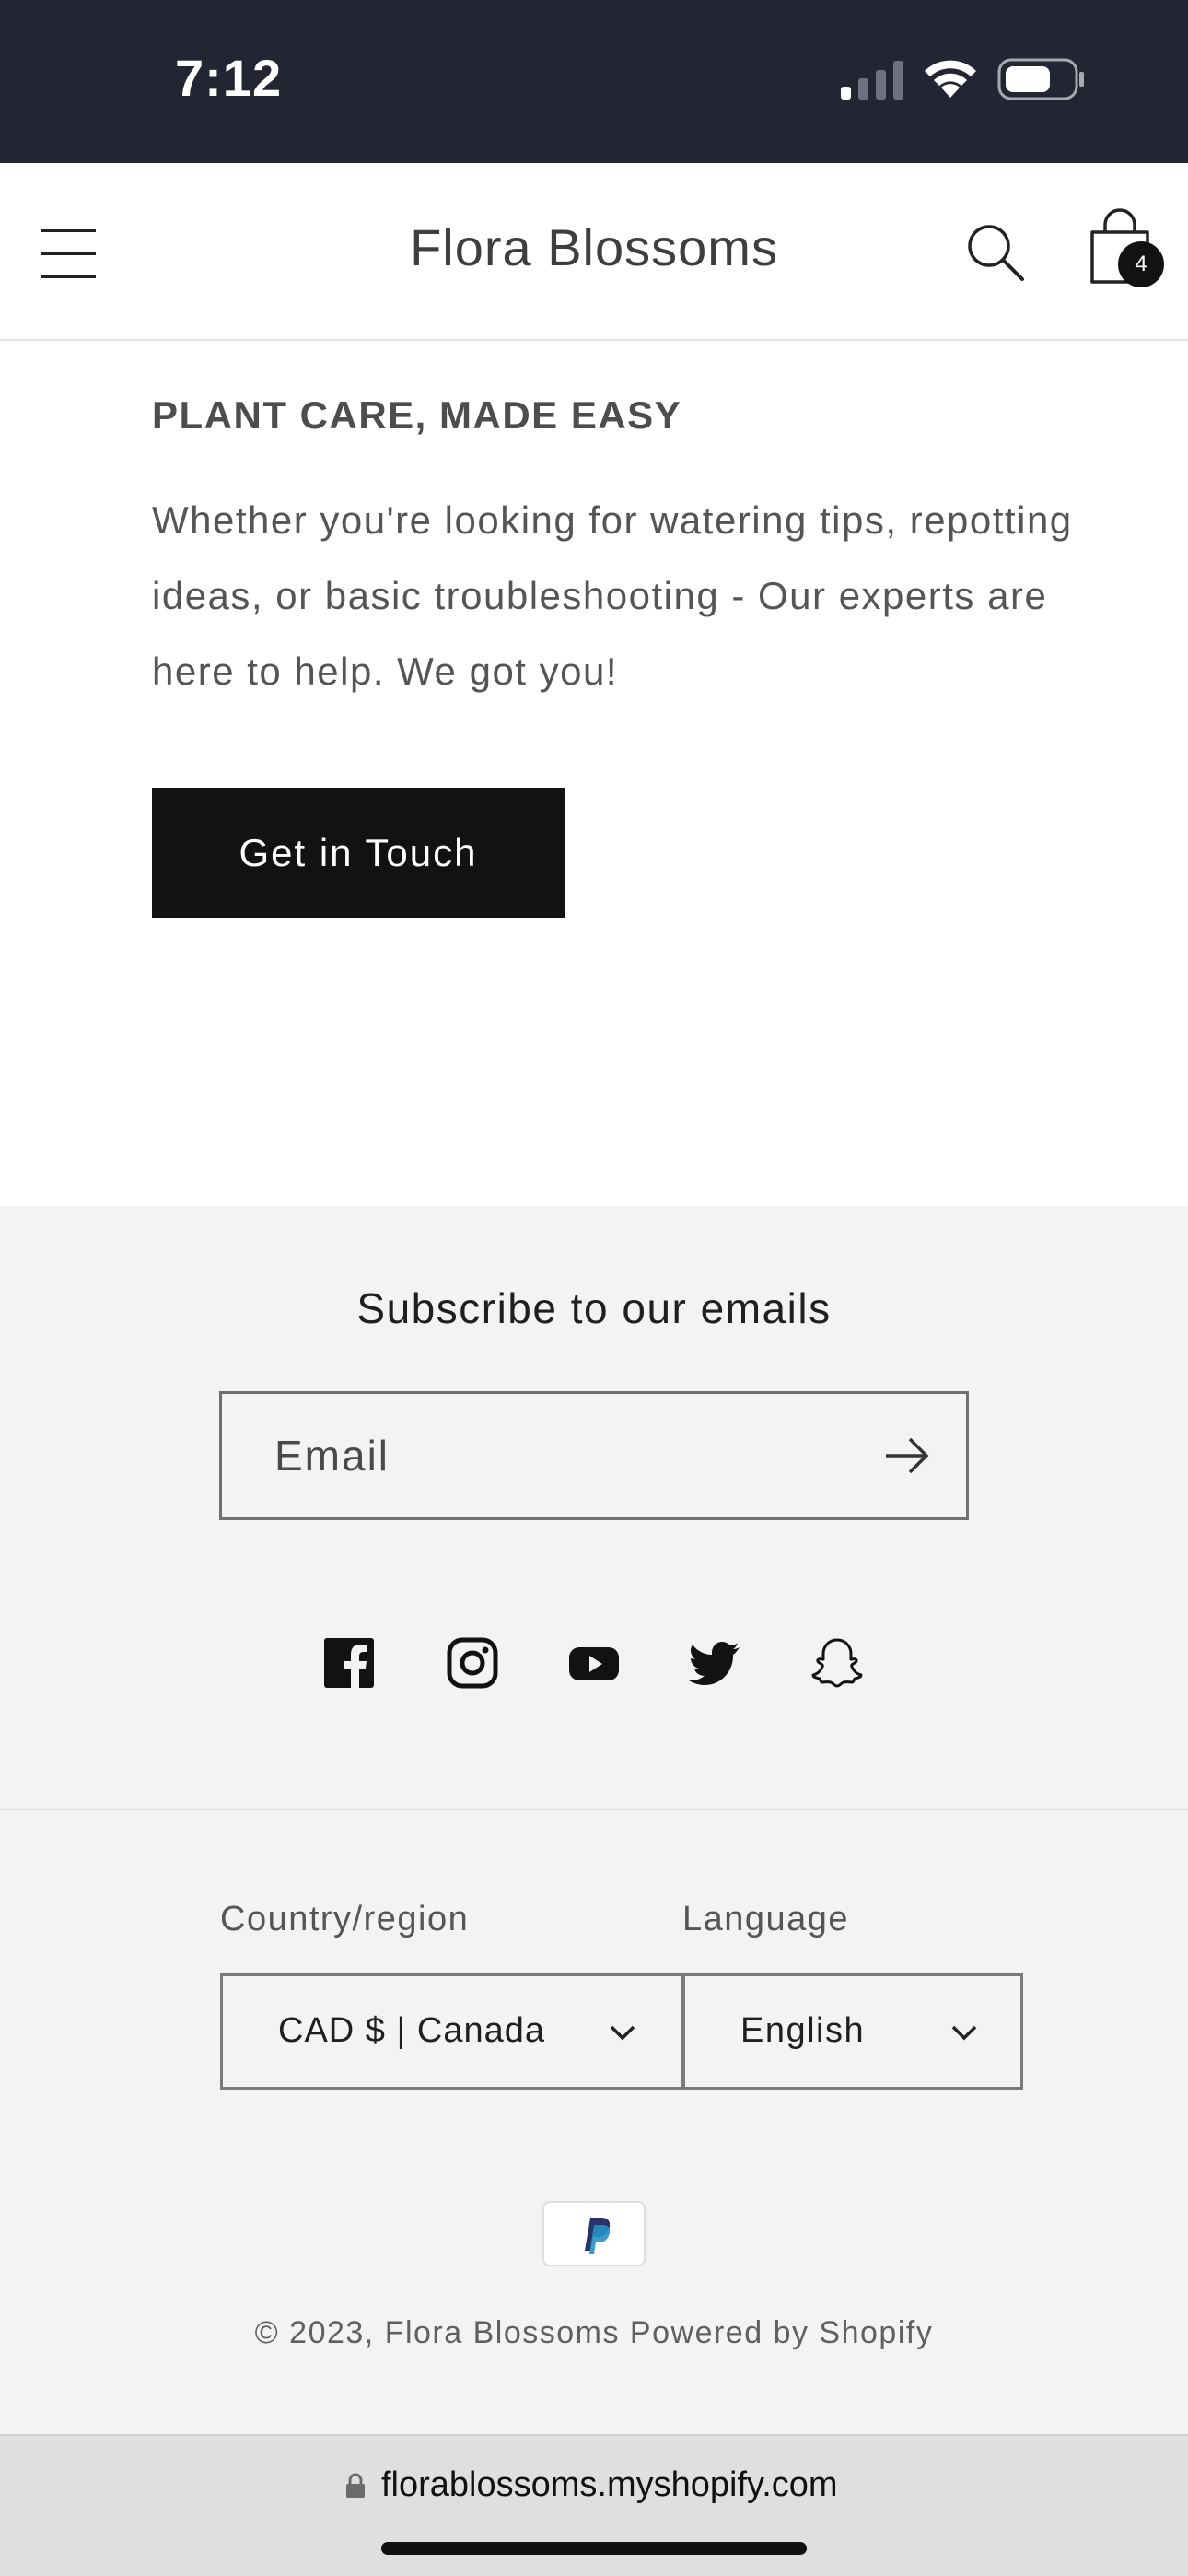 This screenshot has height=2576, width=1188. Describe the element at coordinates (550, 1455) in the screenshot. I see `email-input` at that location.